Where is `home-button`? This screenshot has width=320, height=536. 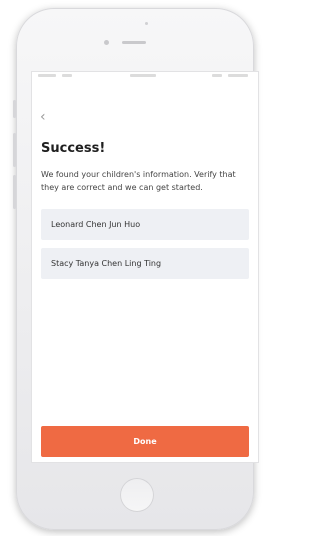 home-button is located at coordinates (137, 495).